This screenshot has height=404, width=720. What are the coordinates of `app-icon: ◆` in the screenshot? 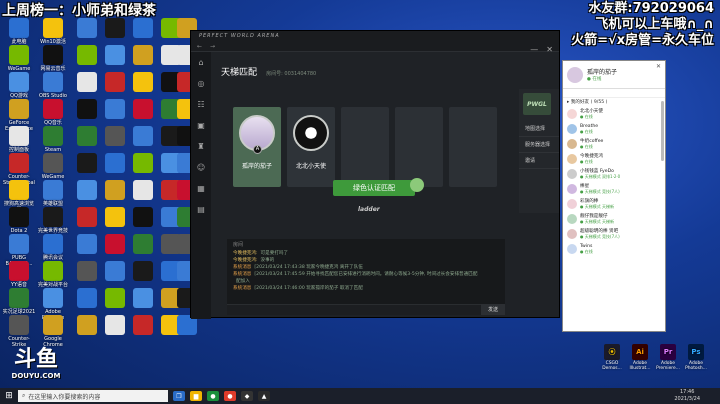 It's located at (247, 396).